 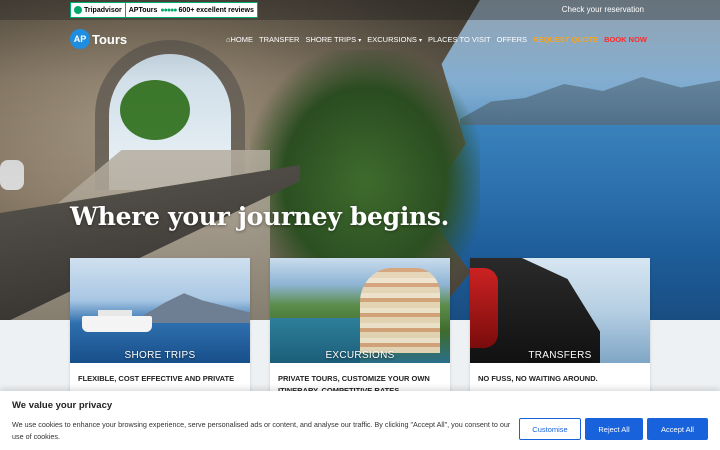 What do you see at coordinates (360, 355) in the screenshot?
I see `card-label: EXCURSIONS` at bounding box center [360, 355].